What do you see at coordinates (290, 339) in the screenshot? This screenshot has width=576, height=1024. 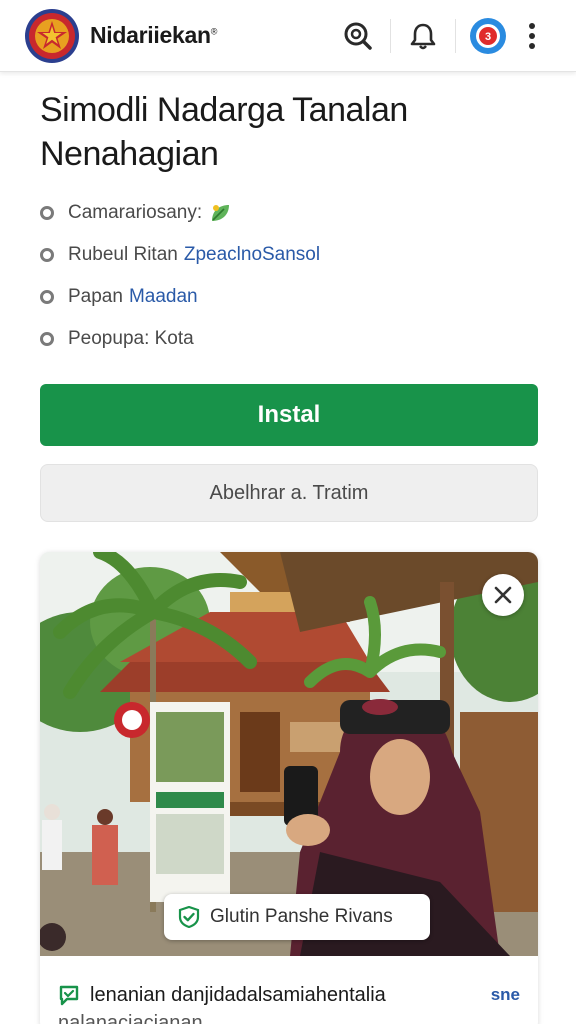 I see `detail-item: Peopupa: Kota` at bounding box center [290, 339].